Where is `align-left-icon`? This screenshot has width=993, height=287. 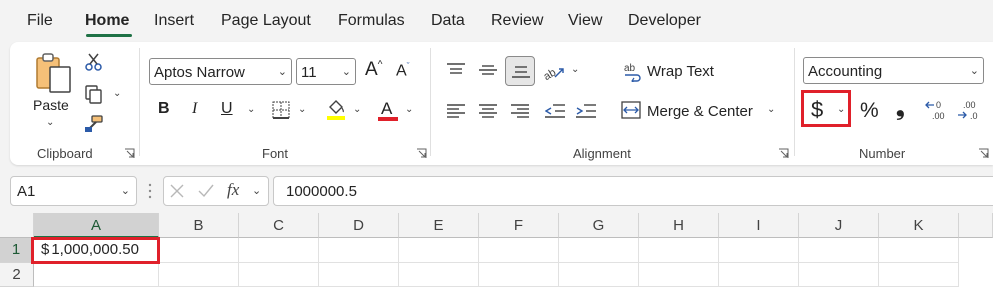
align-left-icon is located at coordinates (456, 111).